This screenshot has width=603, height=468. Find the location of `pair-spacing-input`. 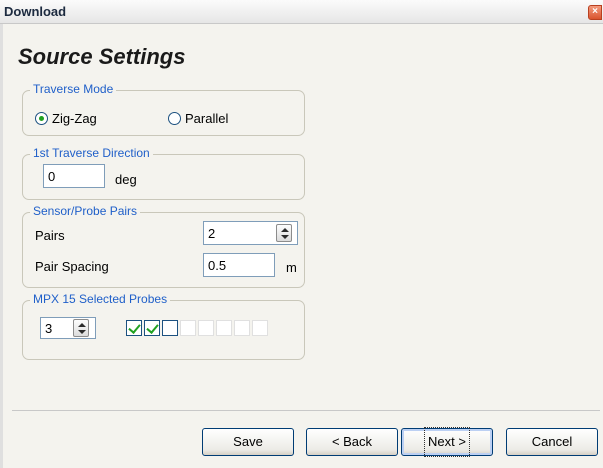

pair-spacing-input is located at coordinates (239, 265).